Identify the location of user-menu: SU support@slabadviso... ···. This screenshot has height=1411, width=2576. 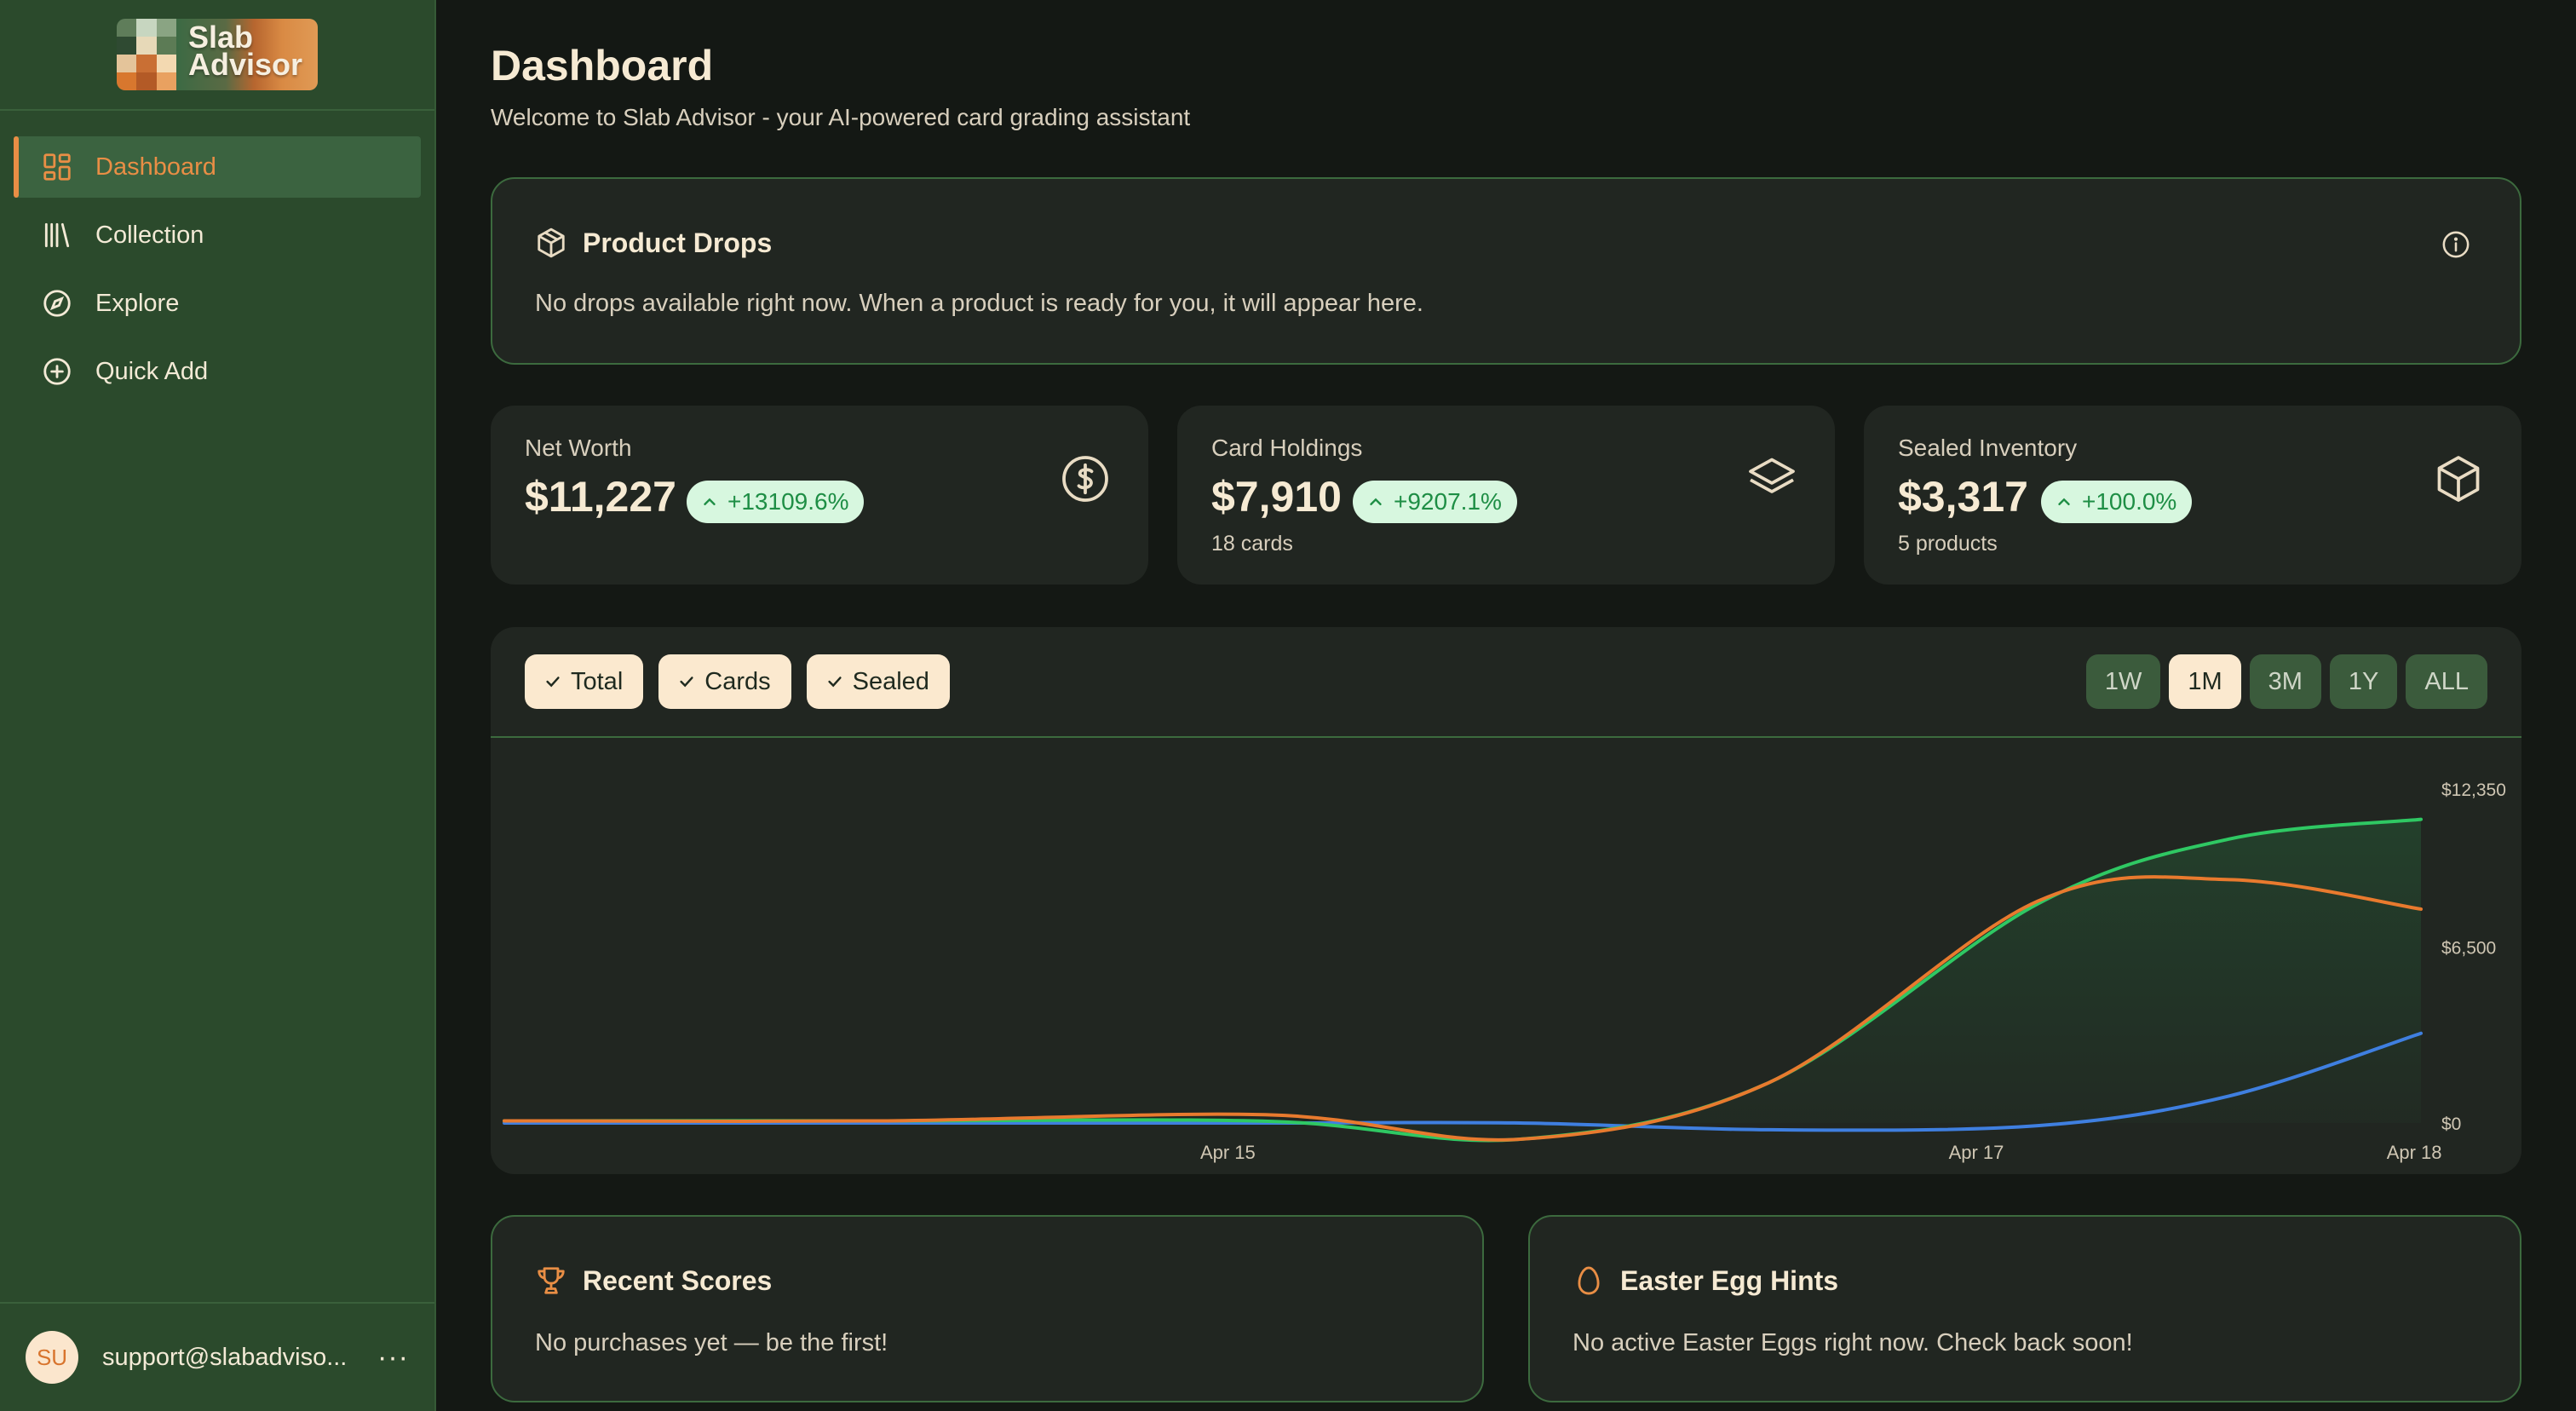
(217, 1356).